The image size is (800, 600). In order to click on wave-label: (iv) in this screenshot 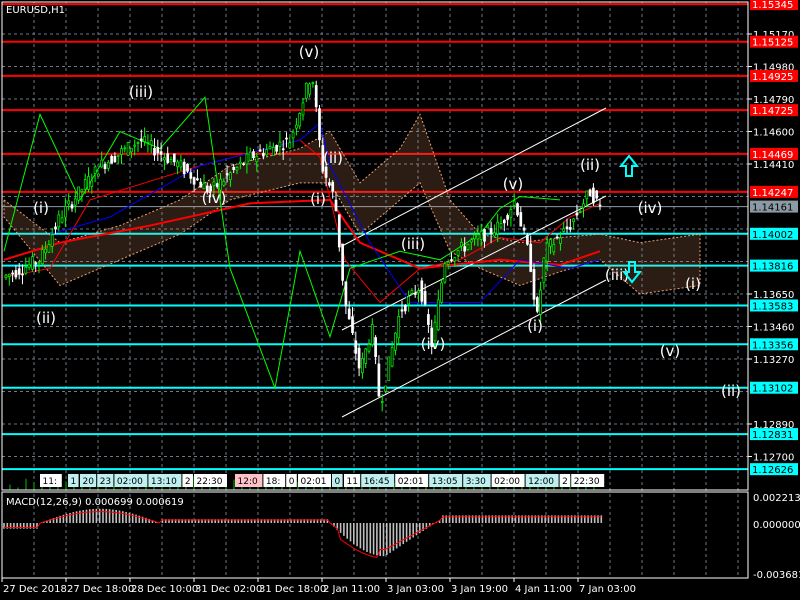, I will do `click(214, 198)`.